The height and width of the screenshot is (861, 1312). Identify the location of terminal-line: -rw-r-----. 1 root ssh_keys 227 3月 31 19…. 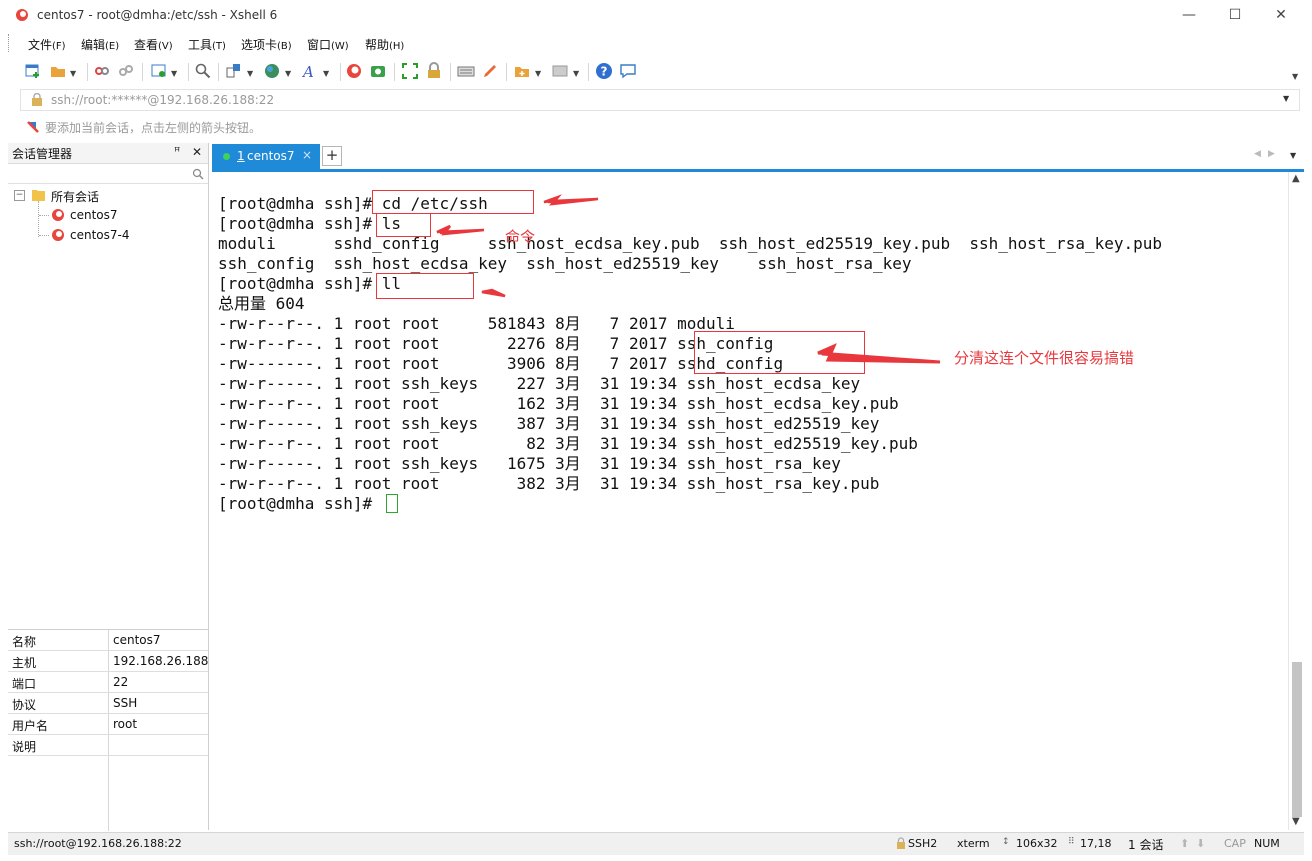
(539, 383).